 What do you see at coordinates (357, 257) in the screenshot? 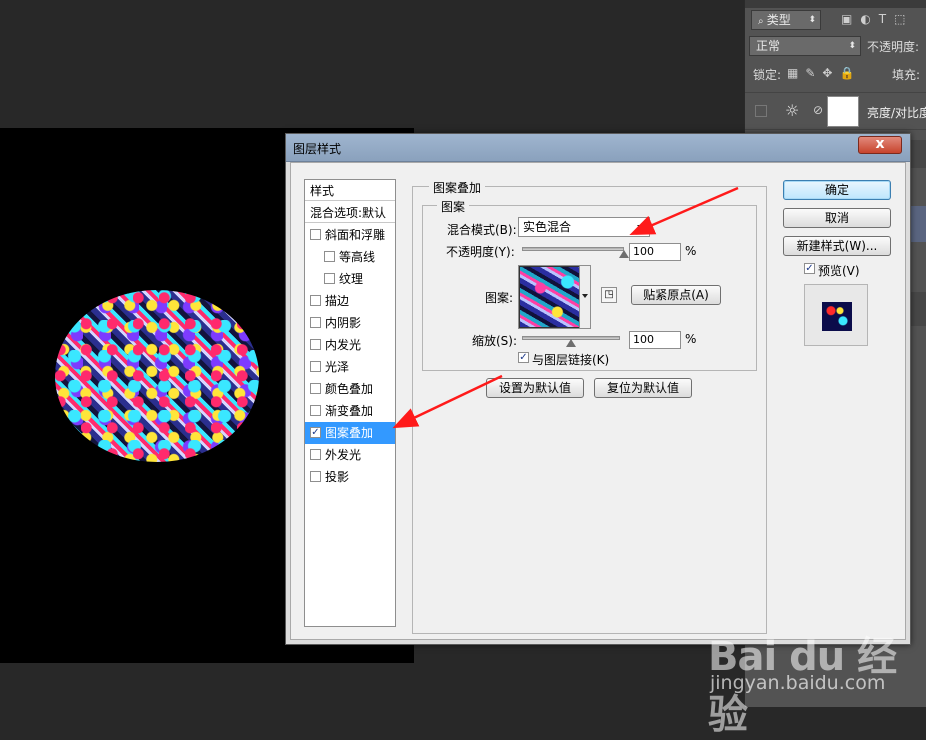
I see `style-item-label: 等高线` at bounding box center [357, 257].